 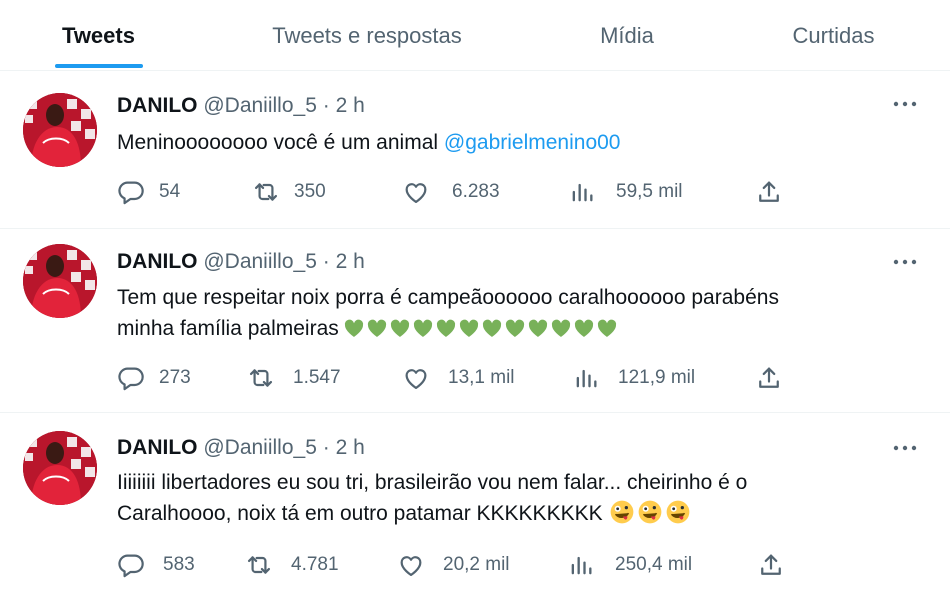 I want to click on retweet-count: 1.547, so click(x=317, y=377).